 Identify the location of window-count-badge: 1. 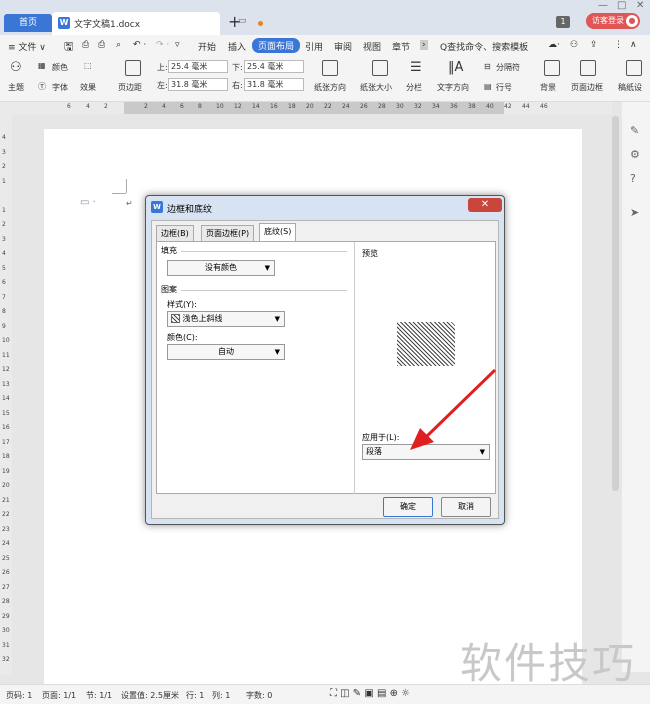
(563, 22).